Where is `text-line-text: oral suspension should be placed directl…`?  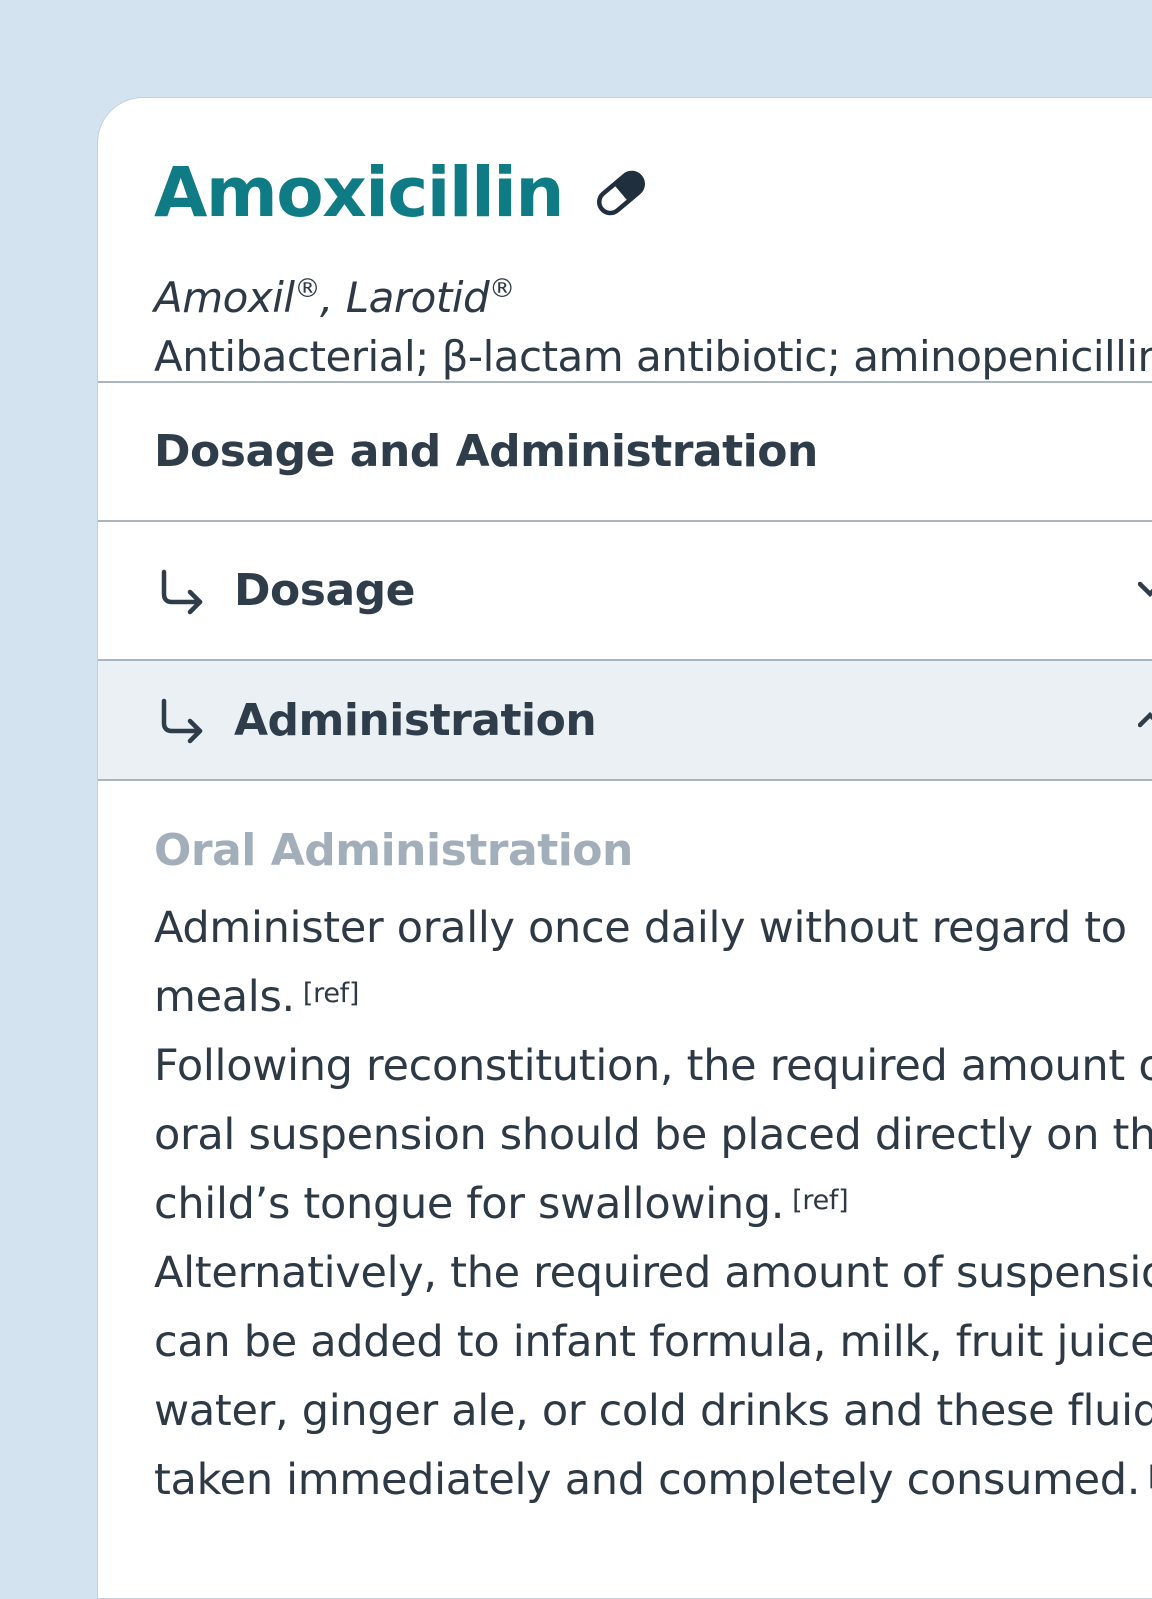
text-line-text: oral suspension should be placed directl… is located at coordinates (653, 1135).